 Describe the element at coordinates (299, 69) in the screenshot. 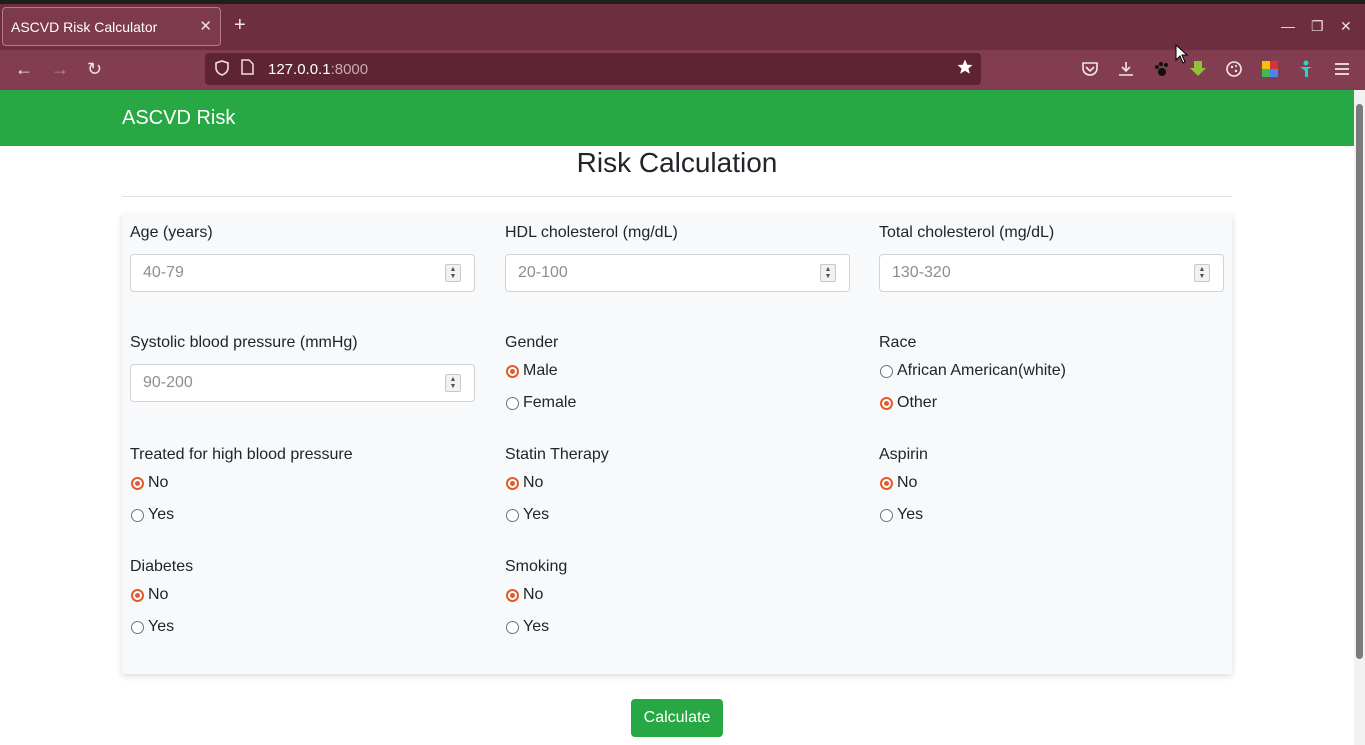

I see `url-host: 127.0.0.1` at that location.